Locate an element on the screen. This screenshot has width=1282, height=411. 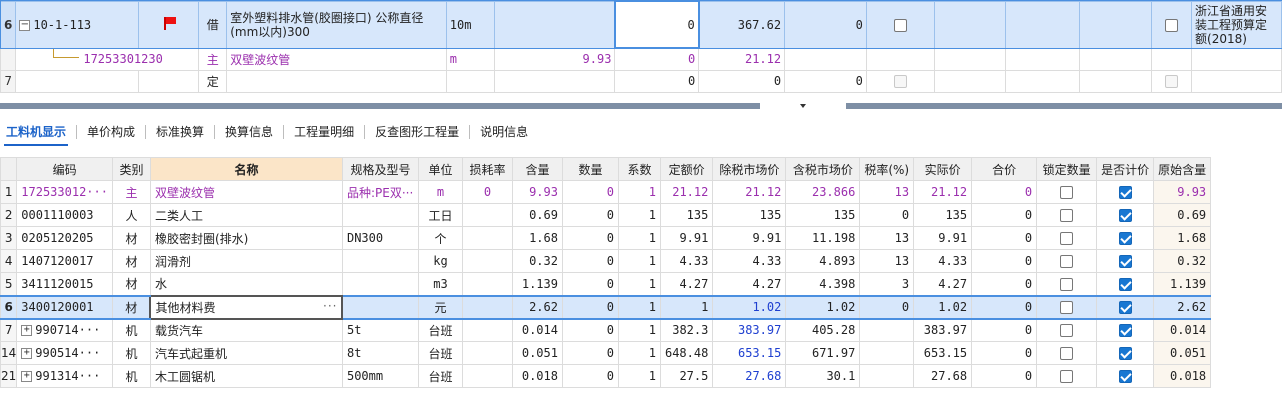
quota-check-cell is located at coordinates (900, 24).